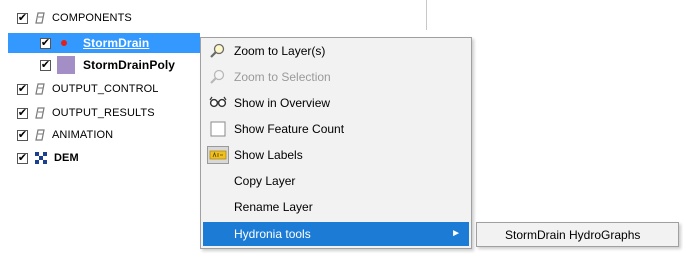 This screenshot has width=683, height=254. Describe the element at coordinates (64, 43) in the screenshot. I see `point-symbol-icon` at that location.